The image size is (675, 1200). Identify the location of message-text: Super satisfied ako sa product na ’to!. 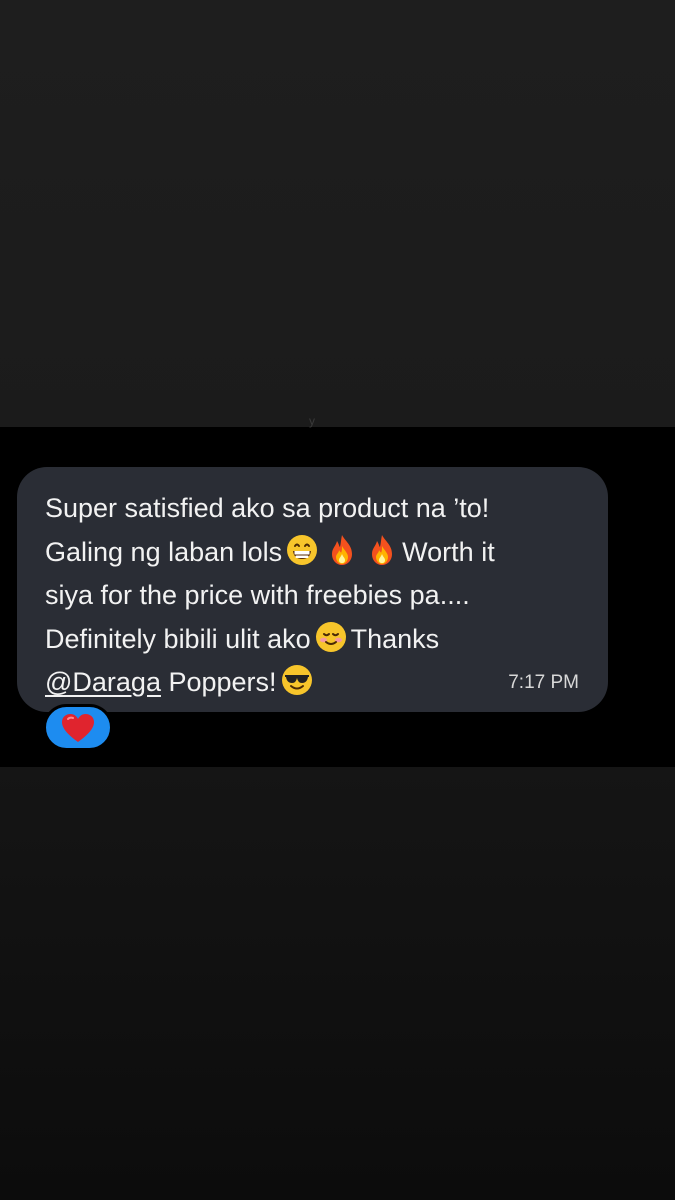
(267, 508).